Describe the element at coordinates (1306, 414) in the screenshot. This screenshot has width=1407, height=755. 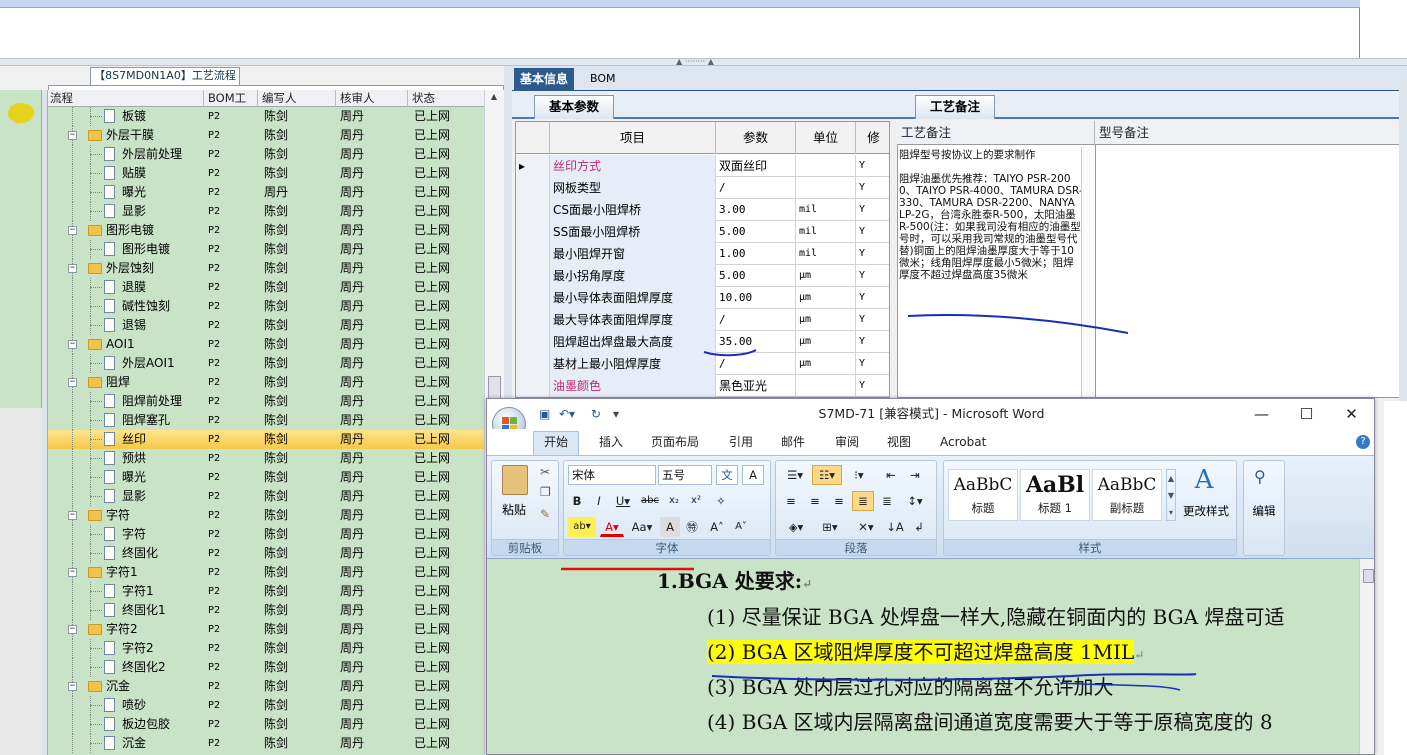
I see `maximize-icon: ☐` at that location.